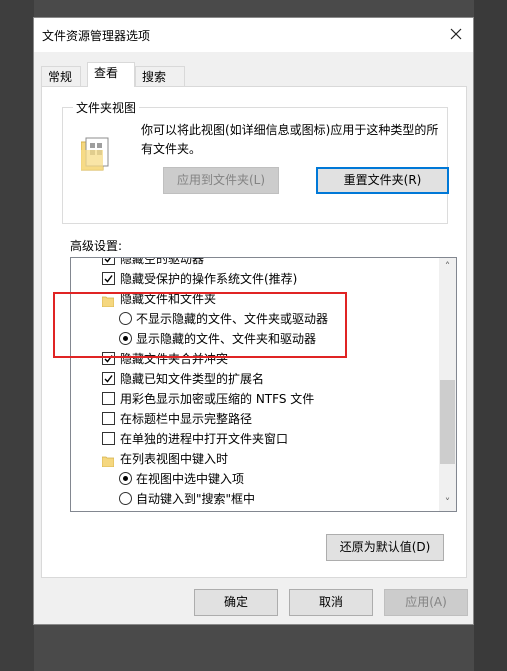 The image size is (507, 671). I want to click on folder-view-description: 你可以将此视图(如详细信息或图标)应用于这种类型的所有文件夹。, so click(290, 139).